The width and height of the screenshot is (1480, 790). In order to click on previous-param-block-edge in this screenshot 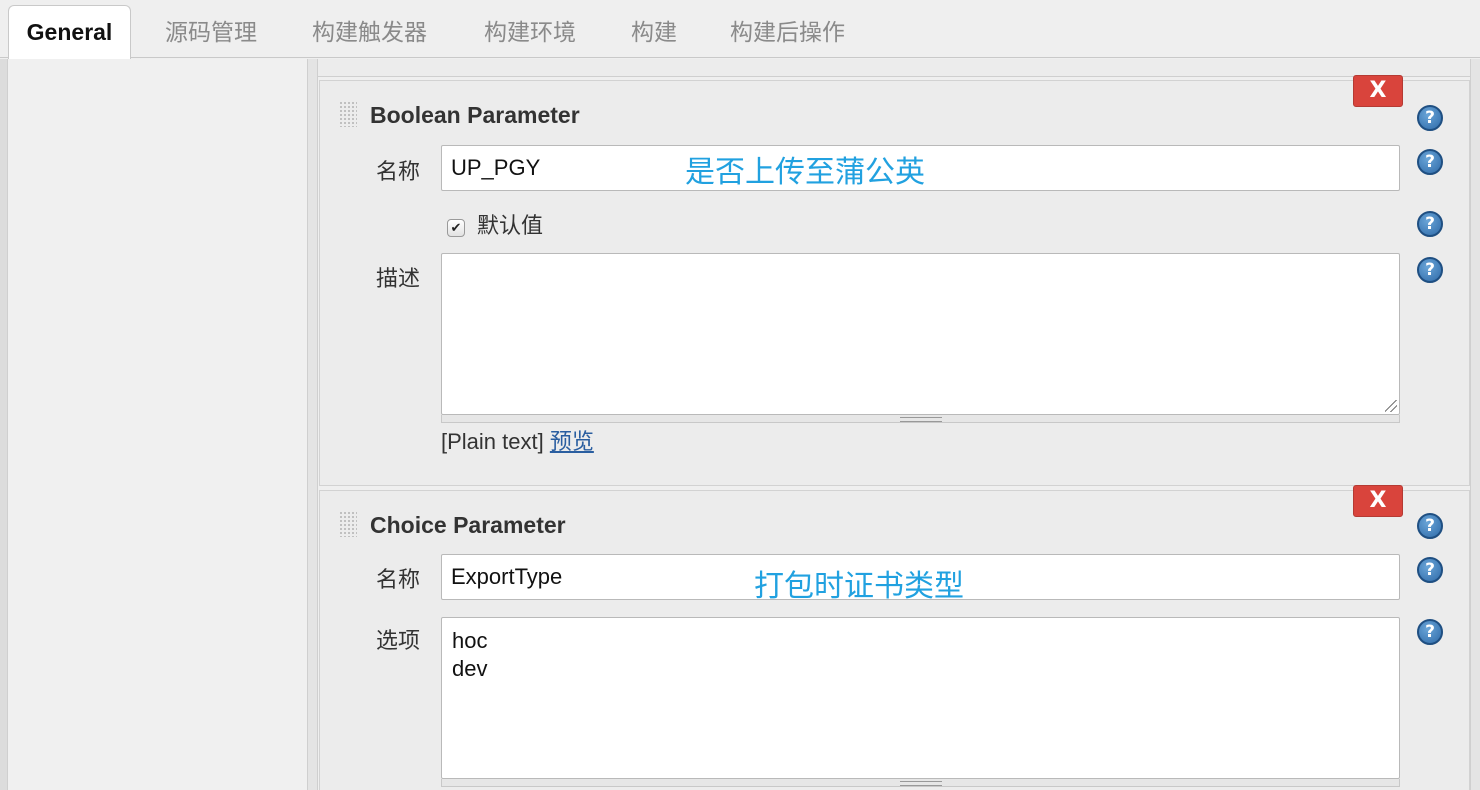, I will do `click(894, 68)`.